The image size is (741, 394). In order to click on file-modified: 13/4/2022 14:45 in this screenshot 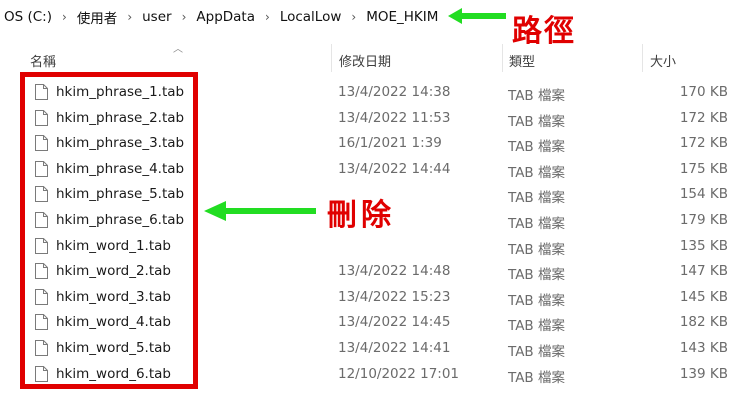, I will do `click(394, 322)`.